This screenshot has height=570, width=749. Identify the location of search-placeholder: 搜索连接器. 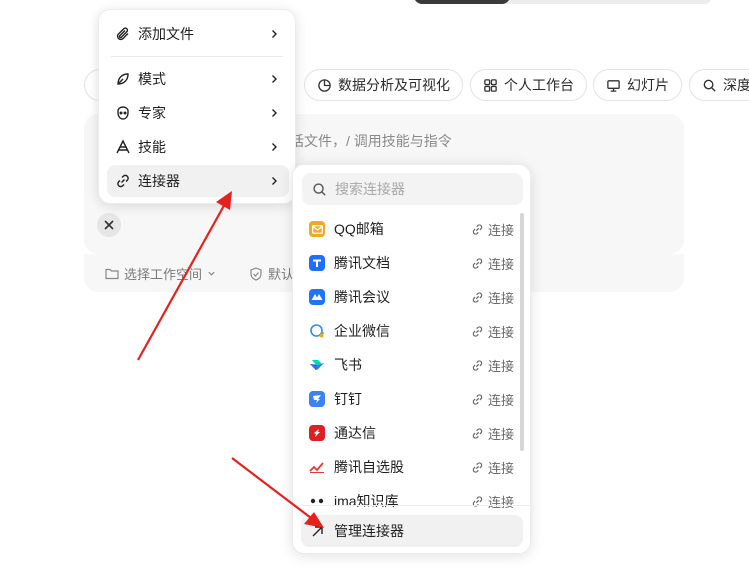
(370, 189).